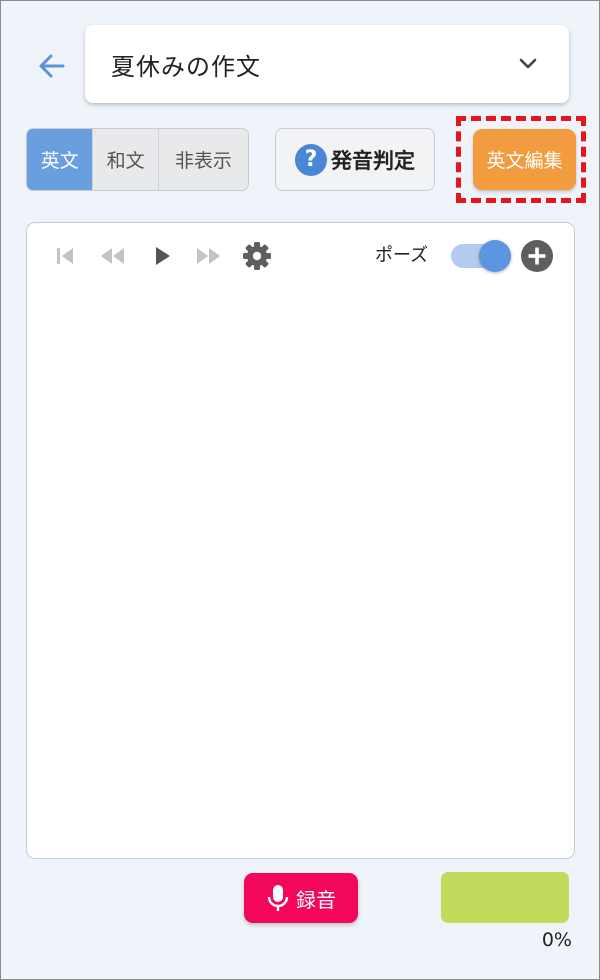 The image size is (600, 980). I want to click on page-title: 夏休みの作文, so click(186, 66).